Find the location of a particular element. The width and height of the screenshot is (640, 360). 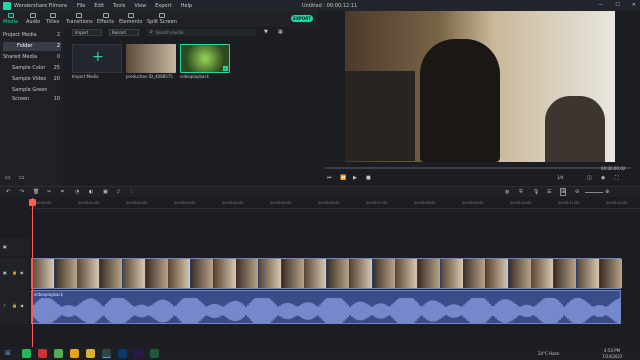

waveform-path is located at coordinates (326, 310).